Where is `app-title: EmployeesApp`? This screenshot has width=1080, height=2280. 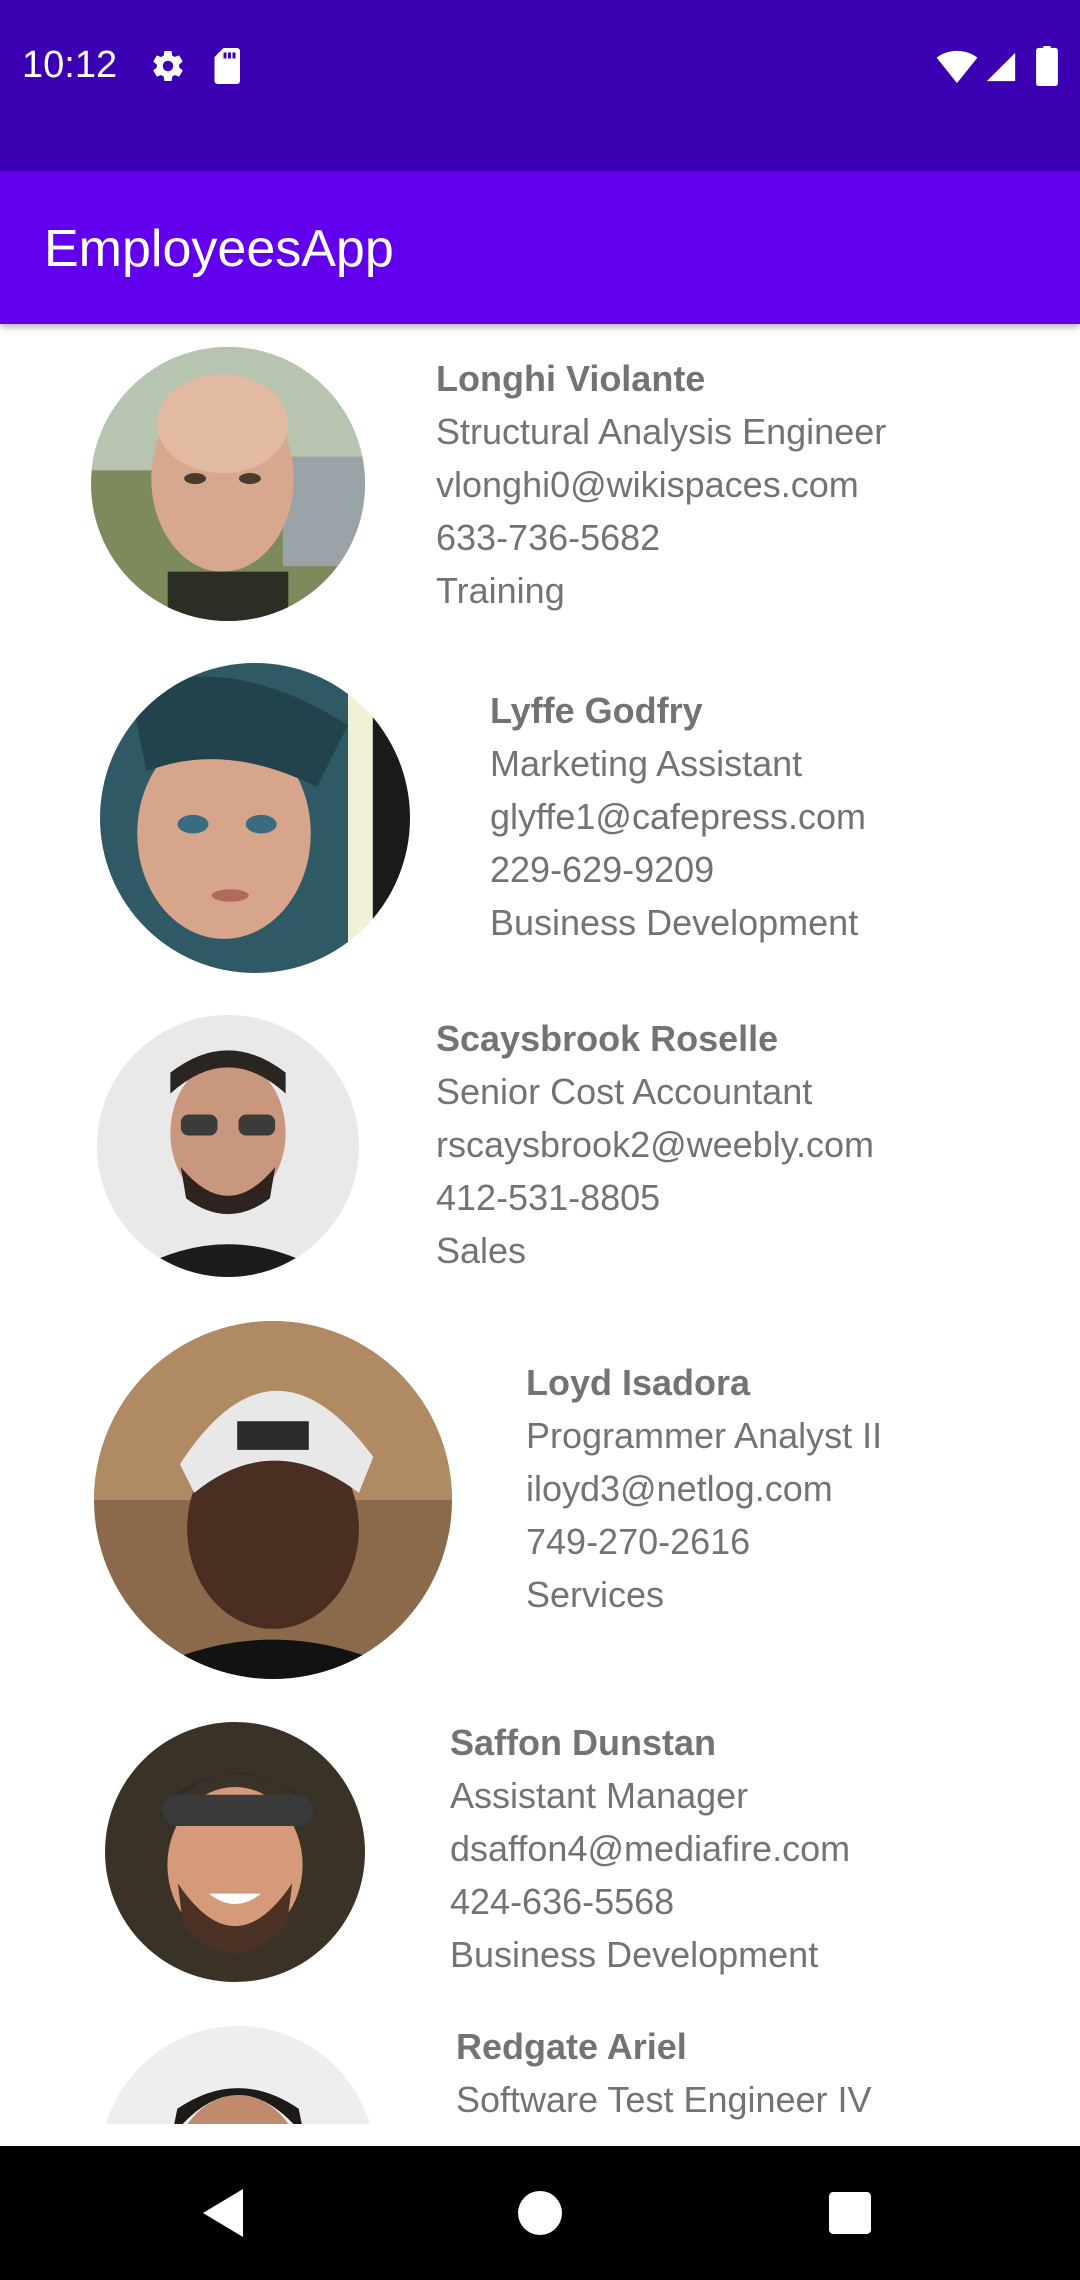
app-title: EmployeesApp is located at coordinates (219, 249).